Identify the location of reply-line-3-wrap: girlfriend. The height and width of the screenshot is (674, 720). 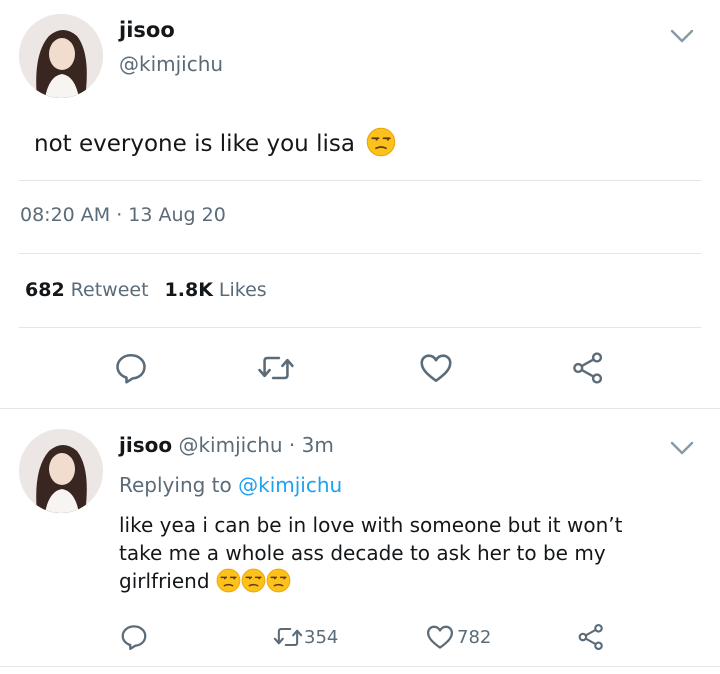
(370, 581).